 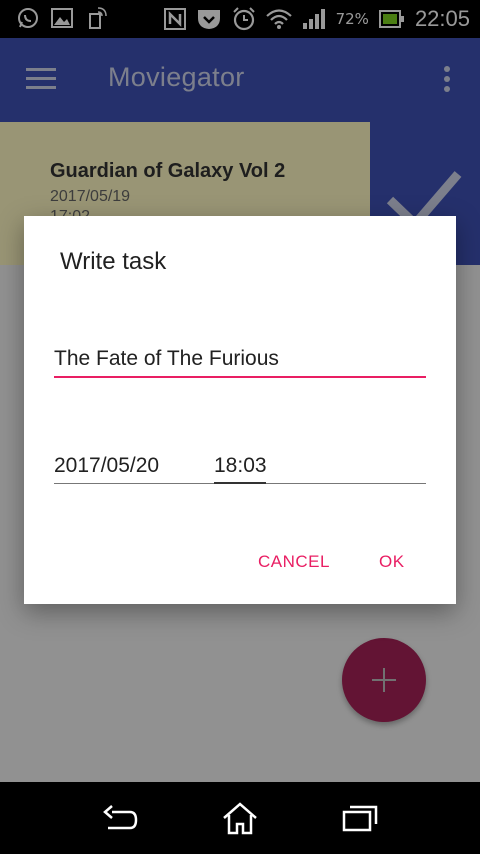 I want to click on ok-button: OK, so click(x=392, y=562).